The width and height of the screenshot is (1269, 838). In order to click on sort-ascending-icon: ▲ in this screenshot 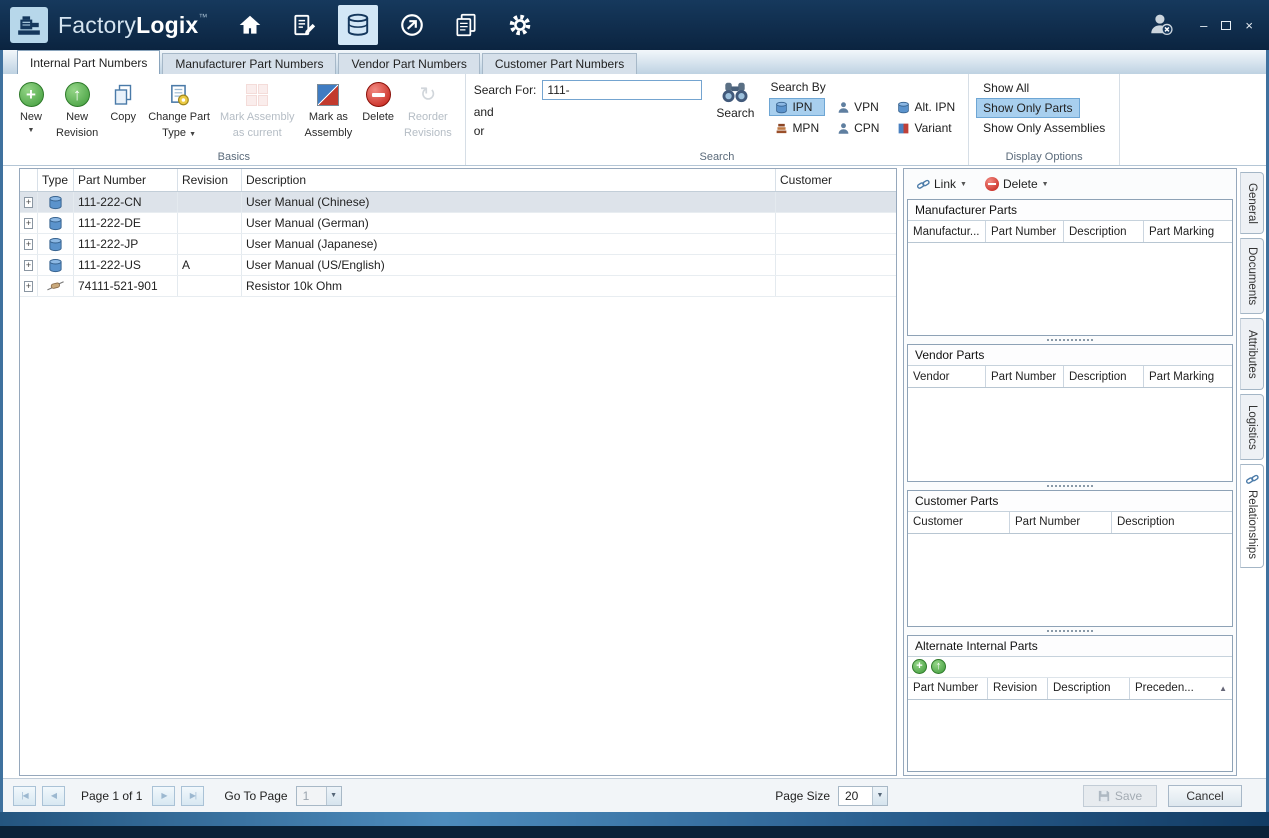, I will do `click(1223, 688)`.